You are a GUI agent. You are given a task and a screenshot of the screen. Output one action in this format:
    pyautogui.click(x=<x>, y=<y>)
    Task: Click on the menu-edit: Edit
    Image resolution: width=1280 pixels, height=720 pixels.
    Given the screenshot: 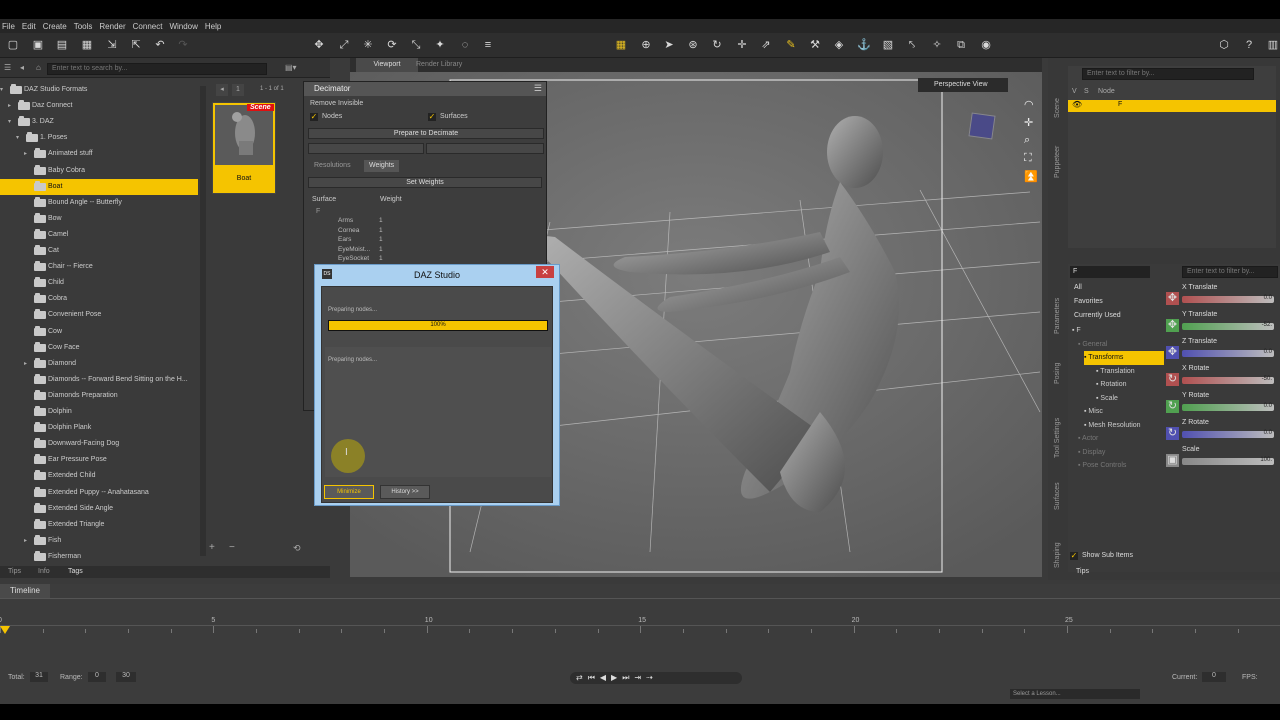 What is the action you would take?
    pyautogui.click(x=29, y=26)
    